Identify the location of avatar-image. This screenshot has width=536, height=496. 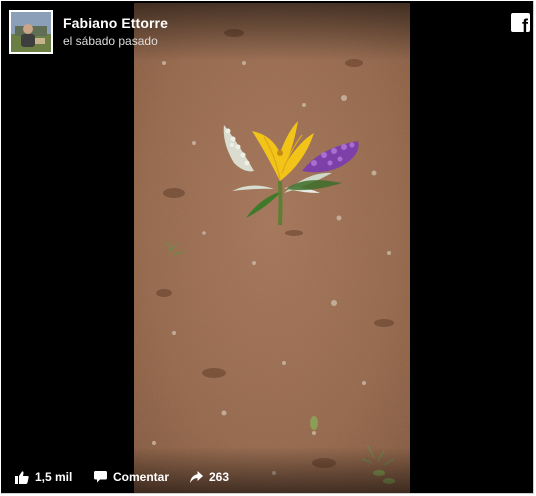
(31, 32).